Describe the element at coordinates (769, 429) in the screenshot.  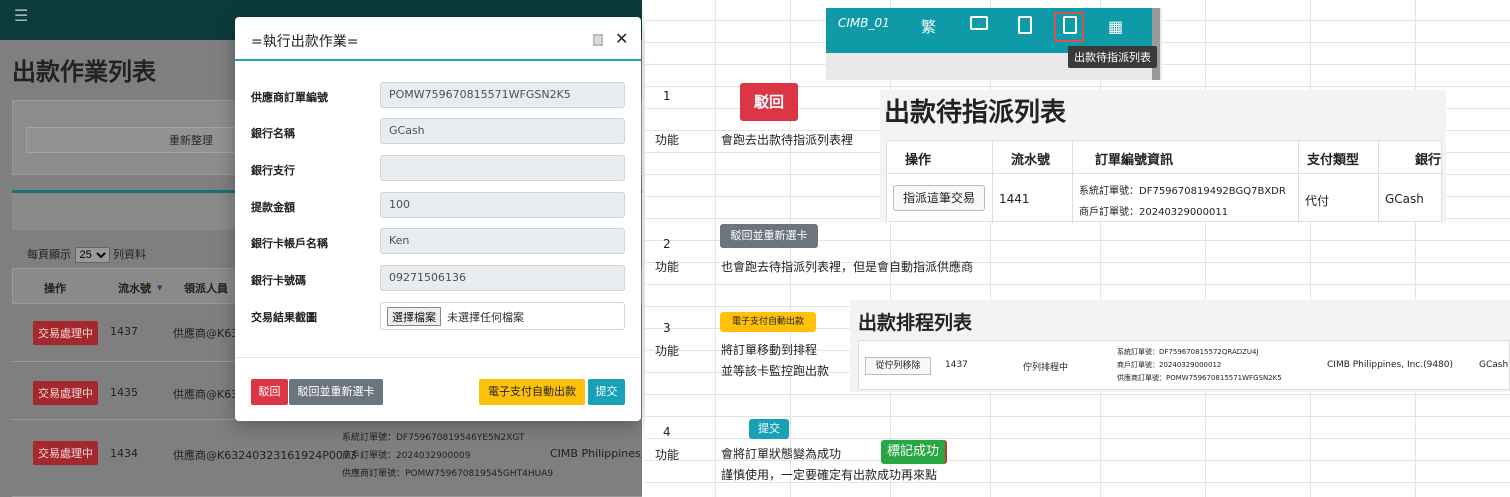
I see `submit-badge: 提交` at that location.